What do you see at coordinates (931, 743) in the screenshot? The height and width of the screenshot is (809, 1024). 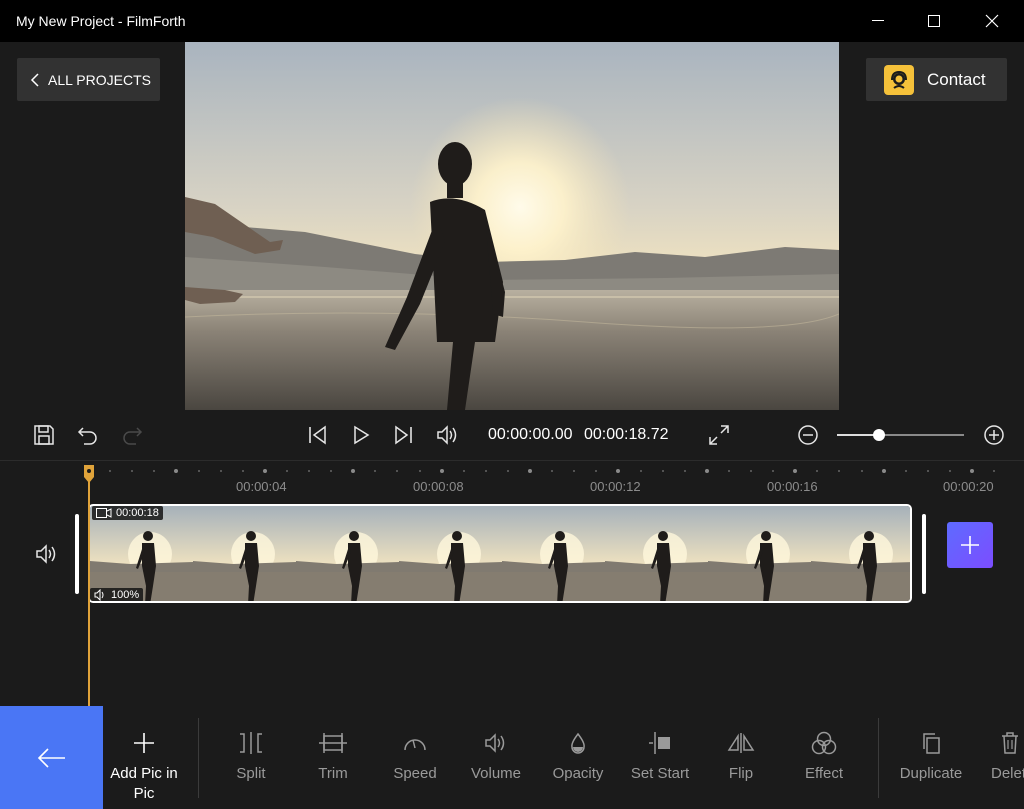 I see `duplicate-icon` at bounding box center [931, 743].